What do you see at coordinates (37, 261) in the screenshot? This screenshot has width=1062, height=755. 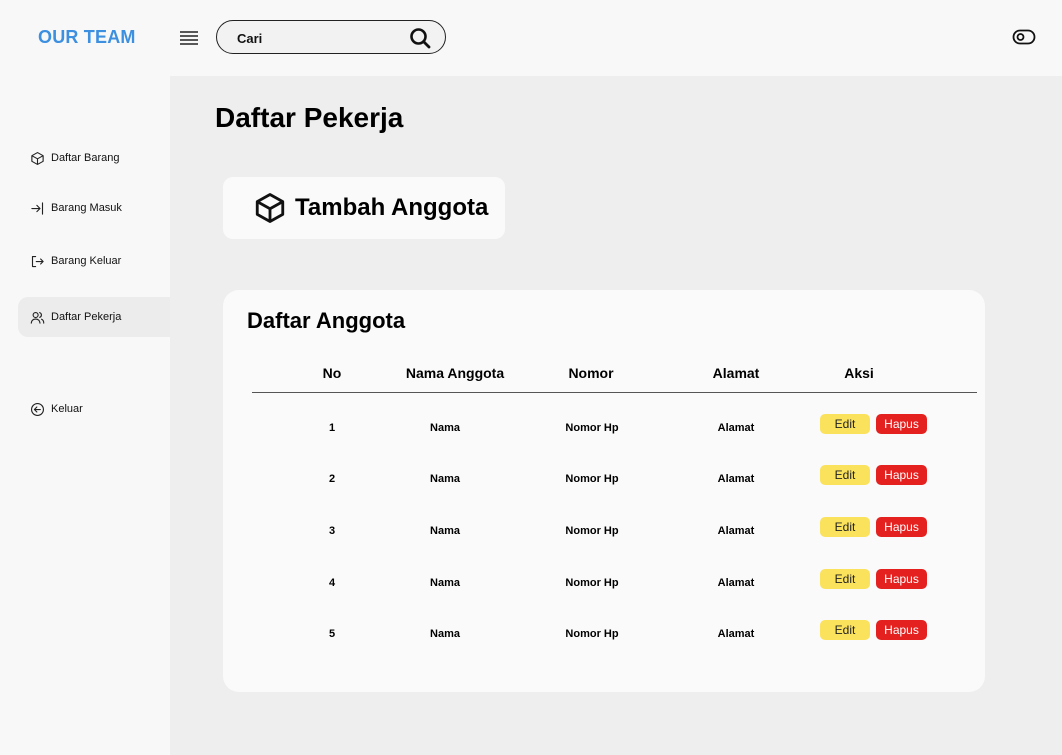 I see `exit-icon` at bounding box center [37, 261].